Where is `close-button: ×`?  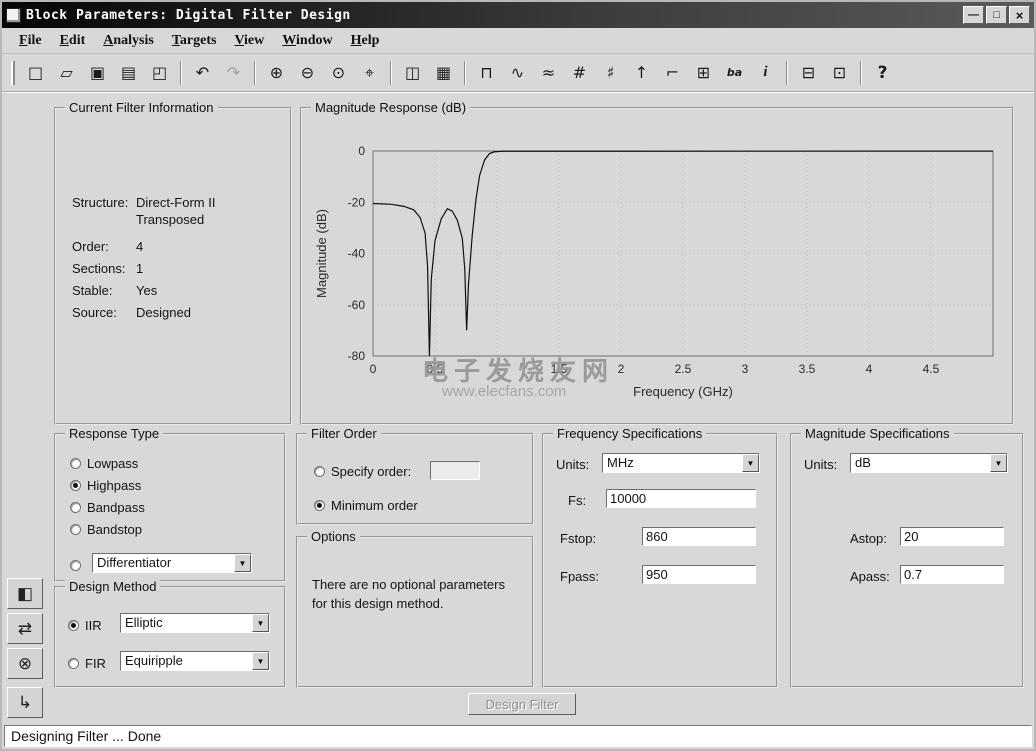
close-button: × is located at coordinates (1019, 15).